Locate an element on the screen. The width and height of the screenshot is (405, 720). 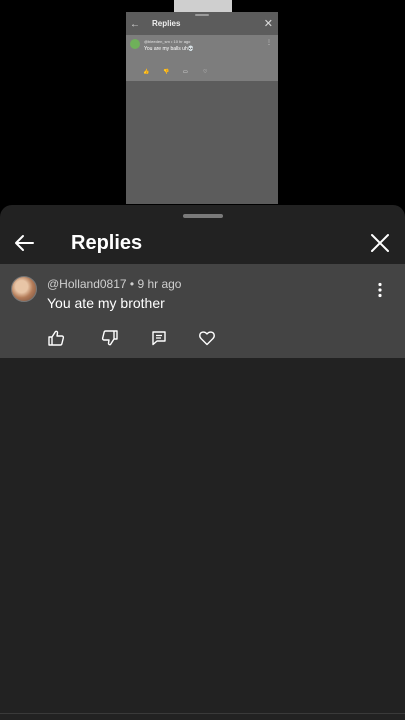
dislike-icon is located at coordinates (109, 338).